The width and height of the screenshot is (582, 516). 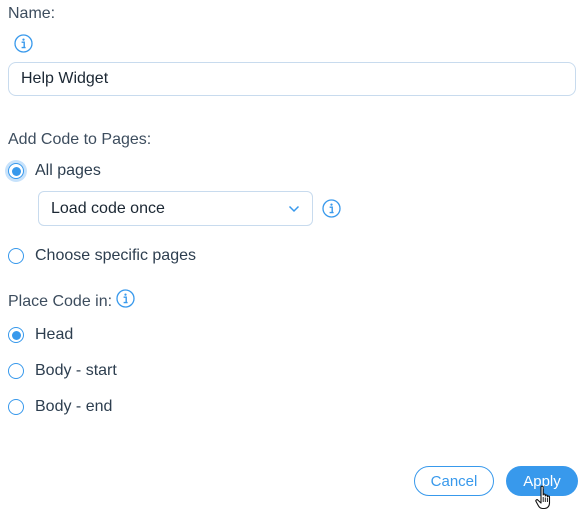 I want to click on load-code-select: Load code once, so click(x=175, y=208).